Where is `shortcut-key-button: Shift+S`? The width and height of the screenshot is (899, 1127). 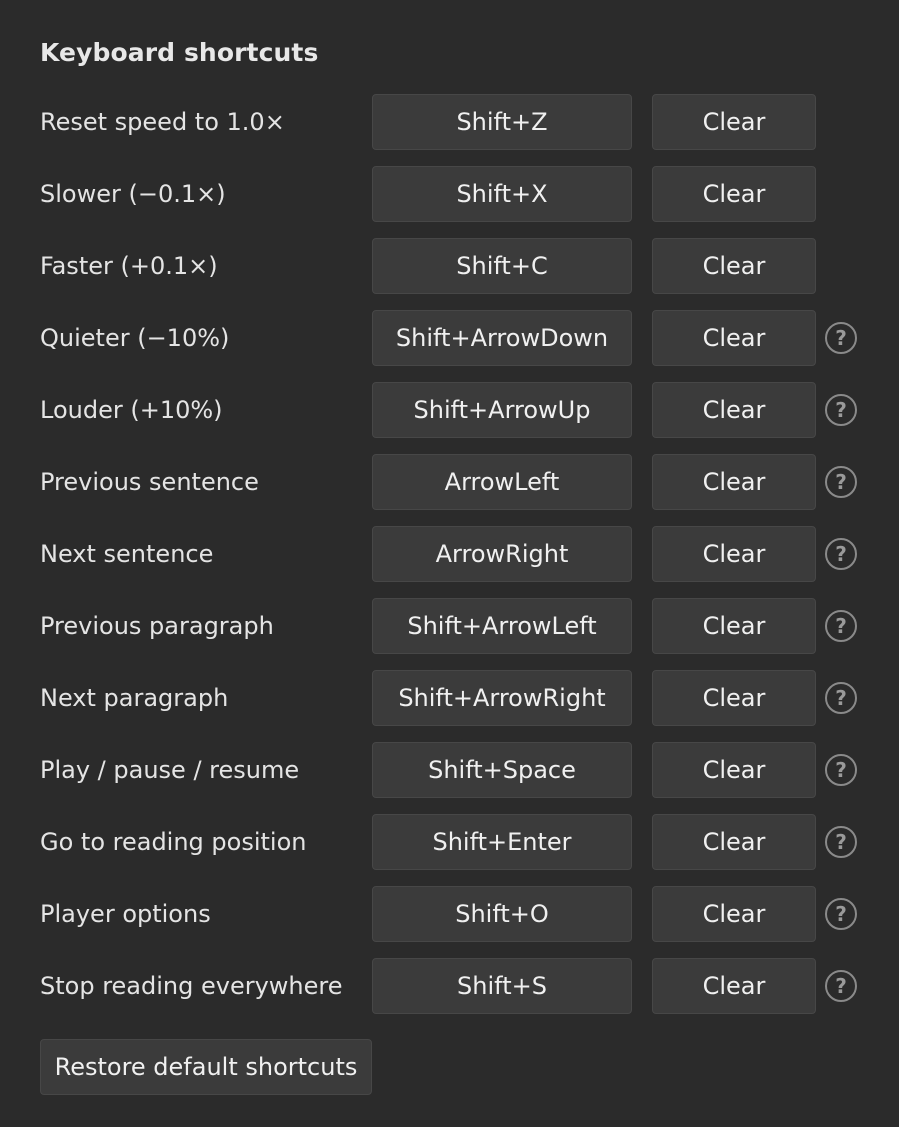 shortcut-key-button: Shift+S is located at coordinates (502, 986).